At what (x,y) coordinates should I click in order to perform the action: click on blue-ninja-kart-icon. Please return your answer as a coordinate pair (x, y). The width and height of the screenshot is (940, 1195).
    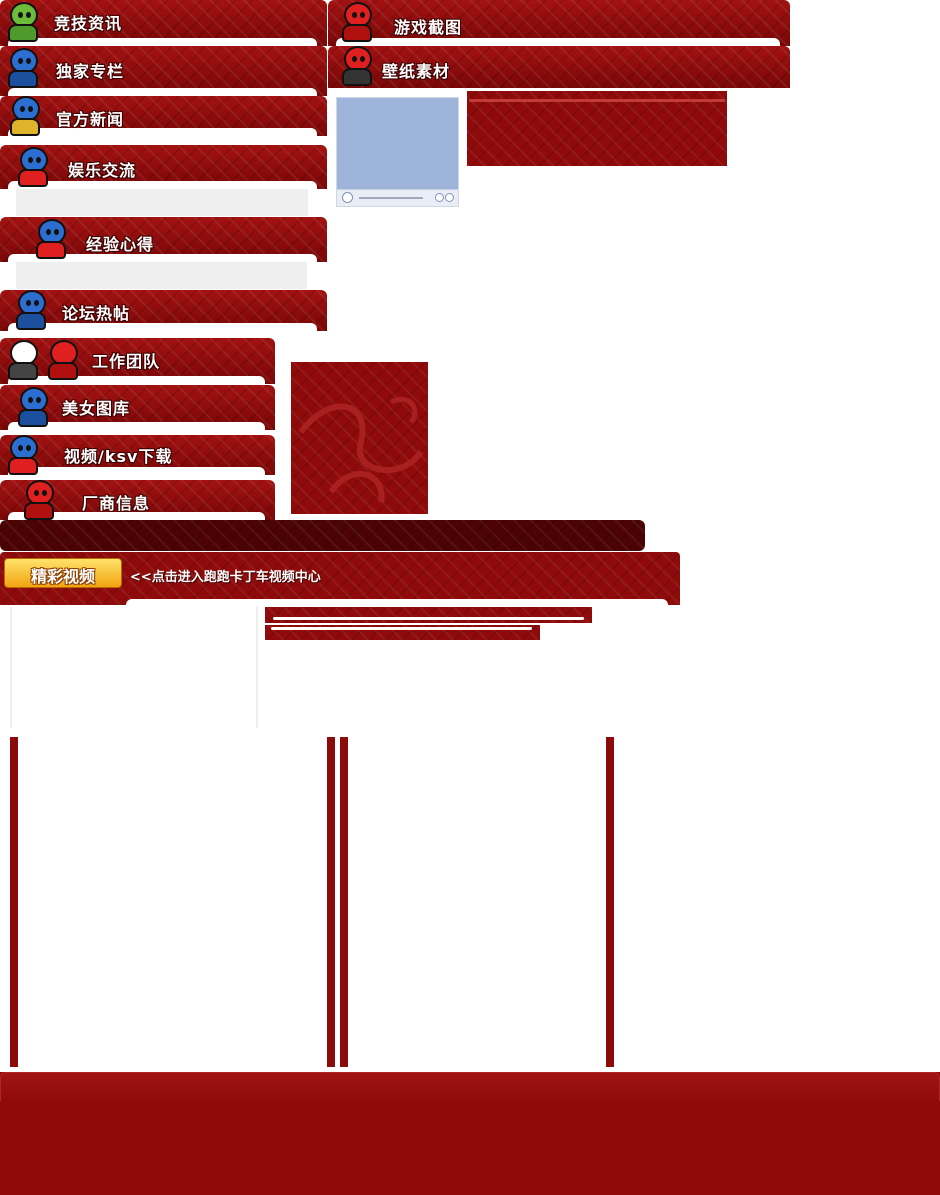
    Looking at the image, I should click on (31, 310).